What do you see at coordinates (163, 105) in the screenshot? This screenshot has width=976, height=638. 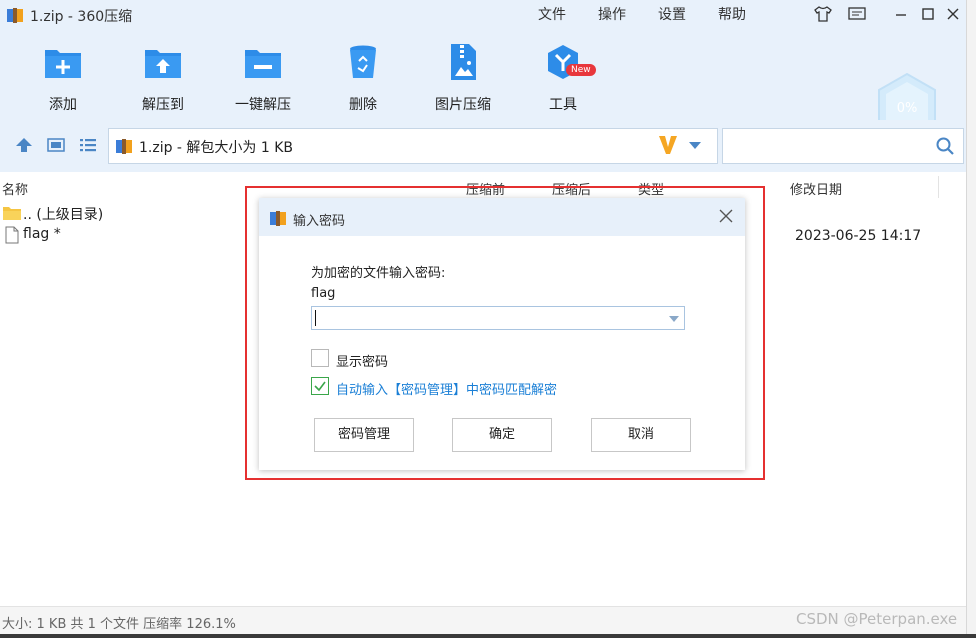 I see `extract-to-label: 解压到` at bounding box center [163, 105].